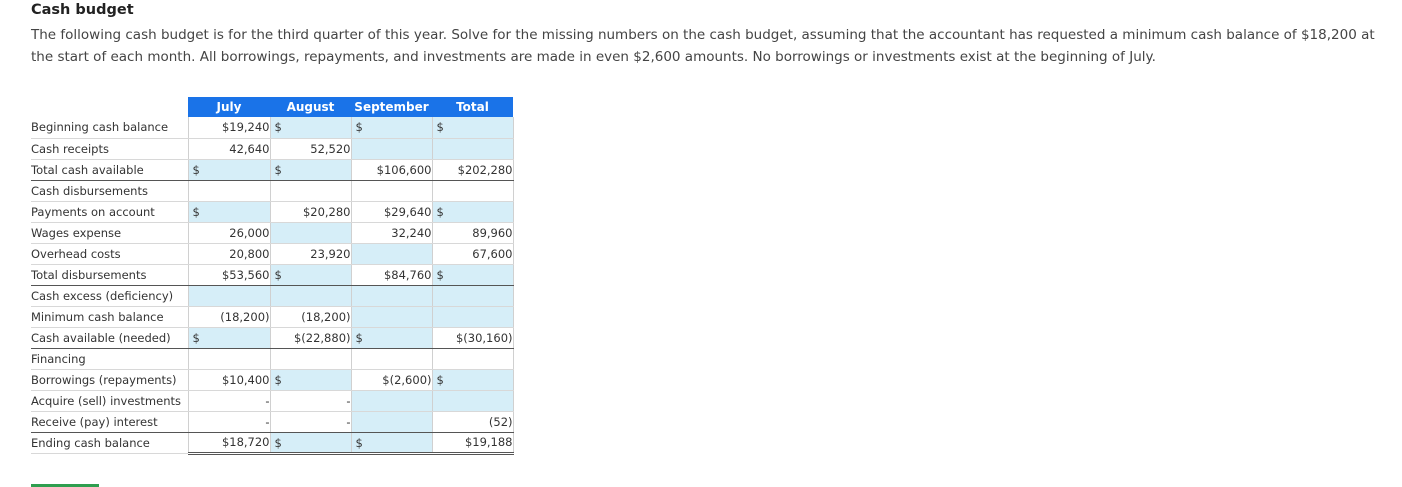 The width and height of the screenshot is (1402, 487). Describe the element at coordinates (407, 274) in the screenshot. I see `cell-value: $84,760` at that location.